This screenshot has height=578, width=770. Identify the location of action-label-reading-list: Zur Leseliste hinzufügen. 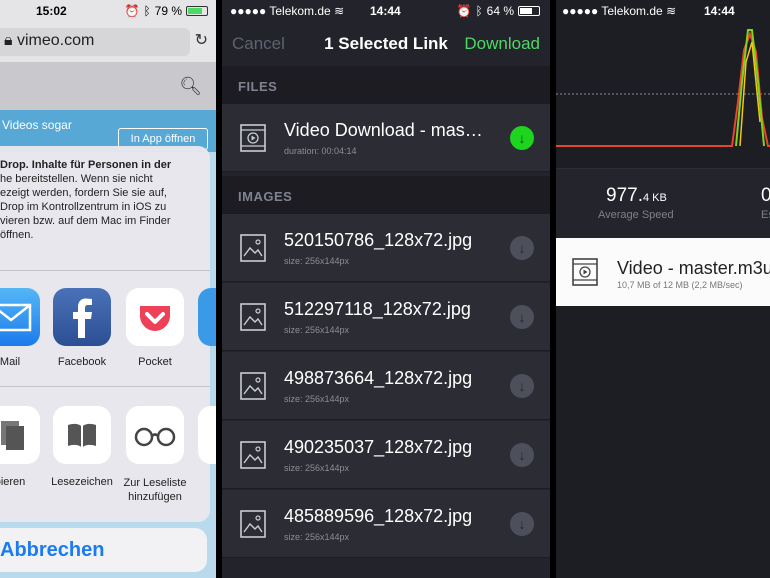
(155, 490).